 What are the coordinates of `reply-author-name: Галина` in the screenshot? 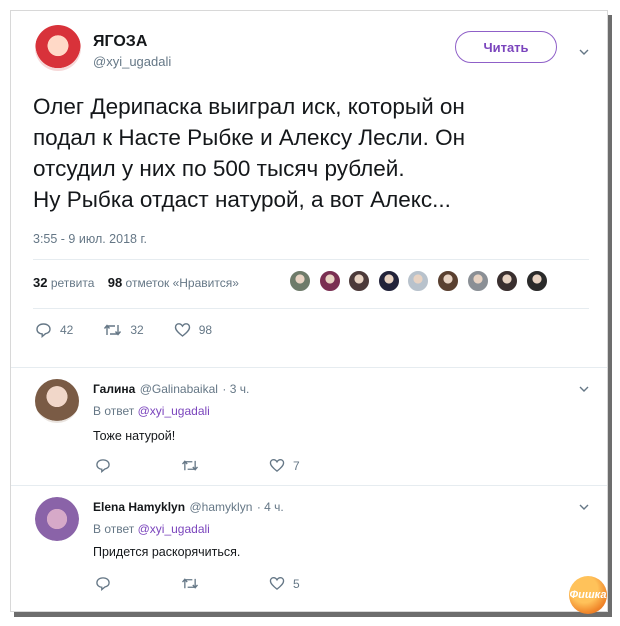 It's located at (114, 389).